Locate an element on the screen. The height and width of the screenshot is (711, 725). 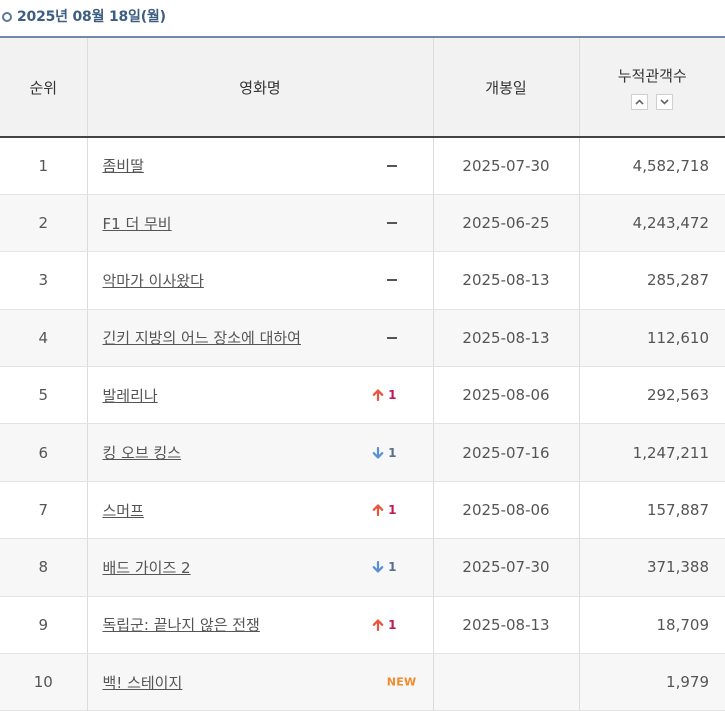
table-row: 3 악마가 이사왔다 2025-08-13285,287 is located at coordinates (362, 280).